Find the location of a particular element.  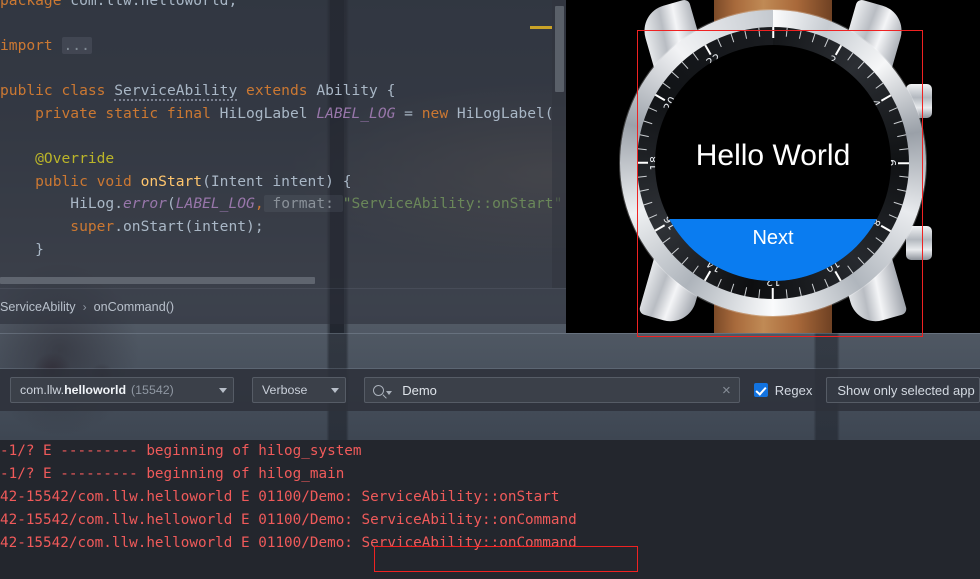

log-search-field: Demo × is located at coordinates (552, 390).